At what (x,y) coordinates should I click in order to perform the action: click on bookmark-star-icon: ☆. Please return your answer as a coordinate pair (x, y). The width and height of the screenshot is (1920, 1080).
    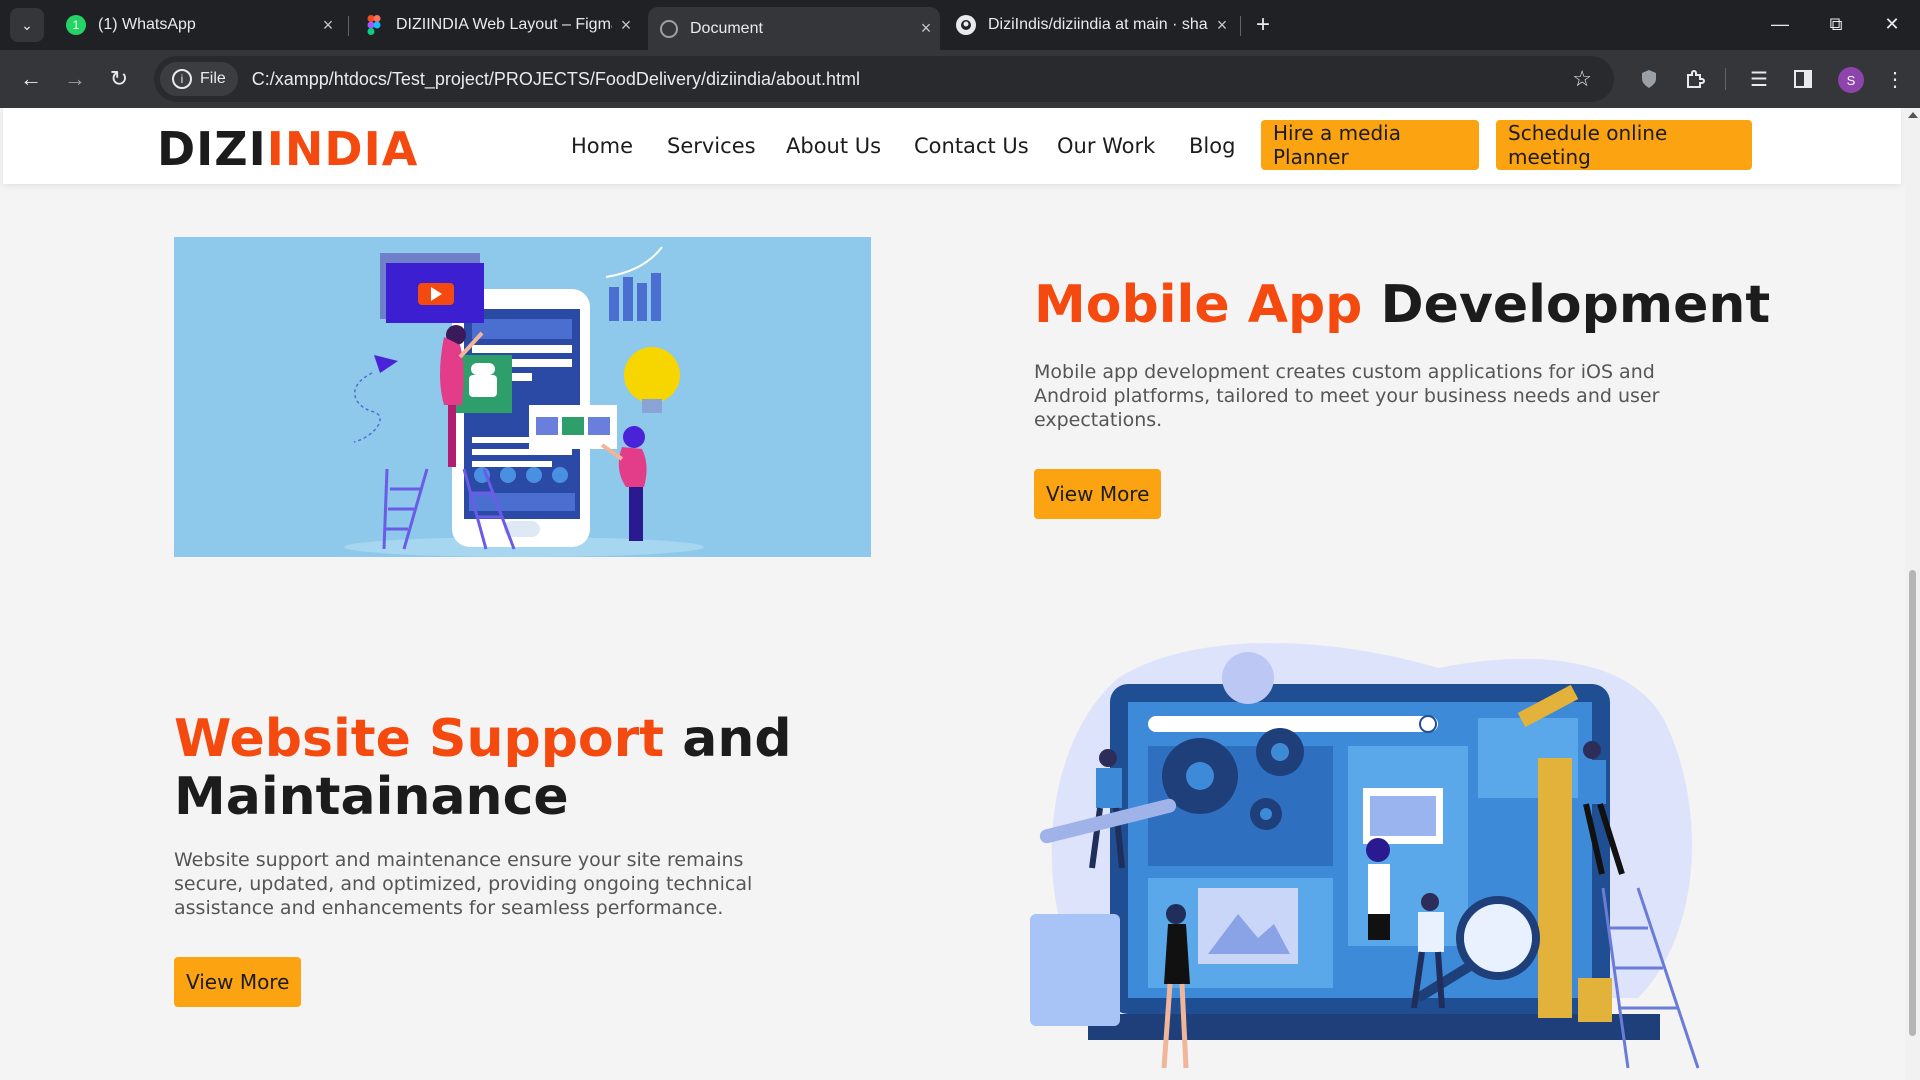
    Looking at the image, I should click on (1582, 79).